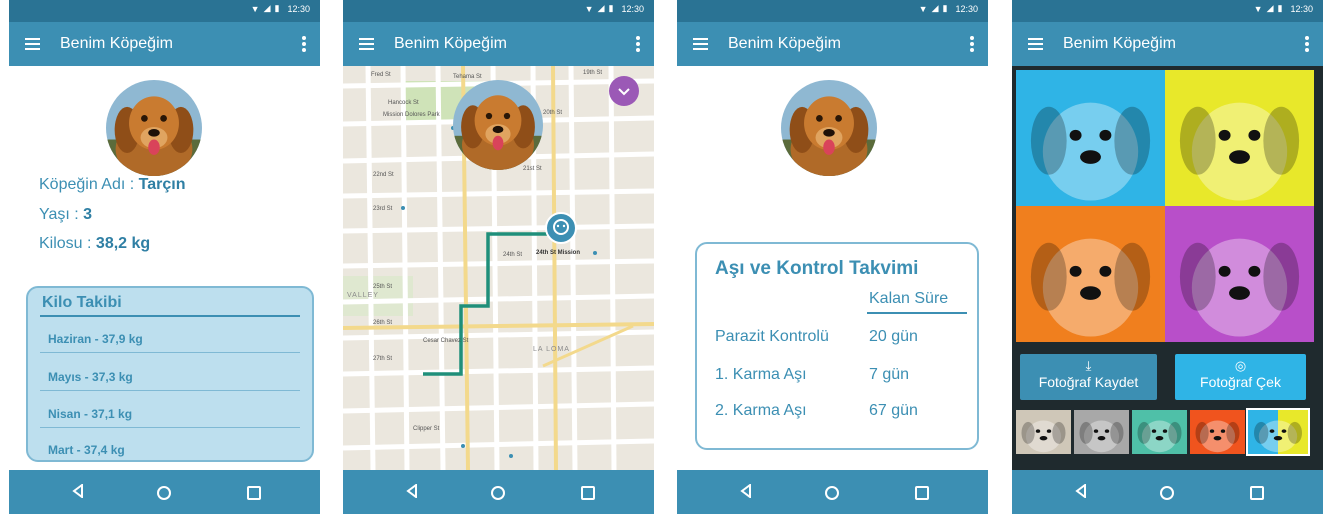 Image resolution: width=1324 pixels, height=519 pixels. I want to click on weight-list-item: Nisan - 37,1 kg, so click(90, 414).